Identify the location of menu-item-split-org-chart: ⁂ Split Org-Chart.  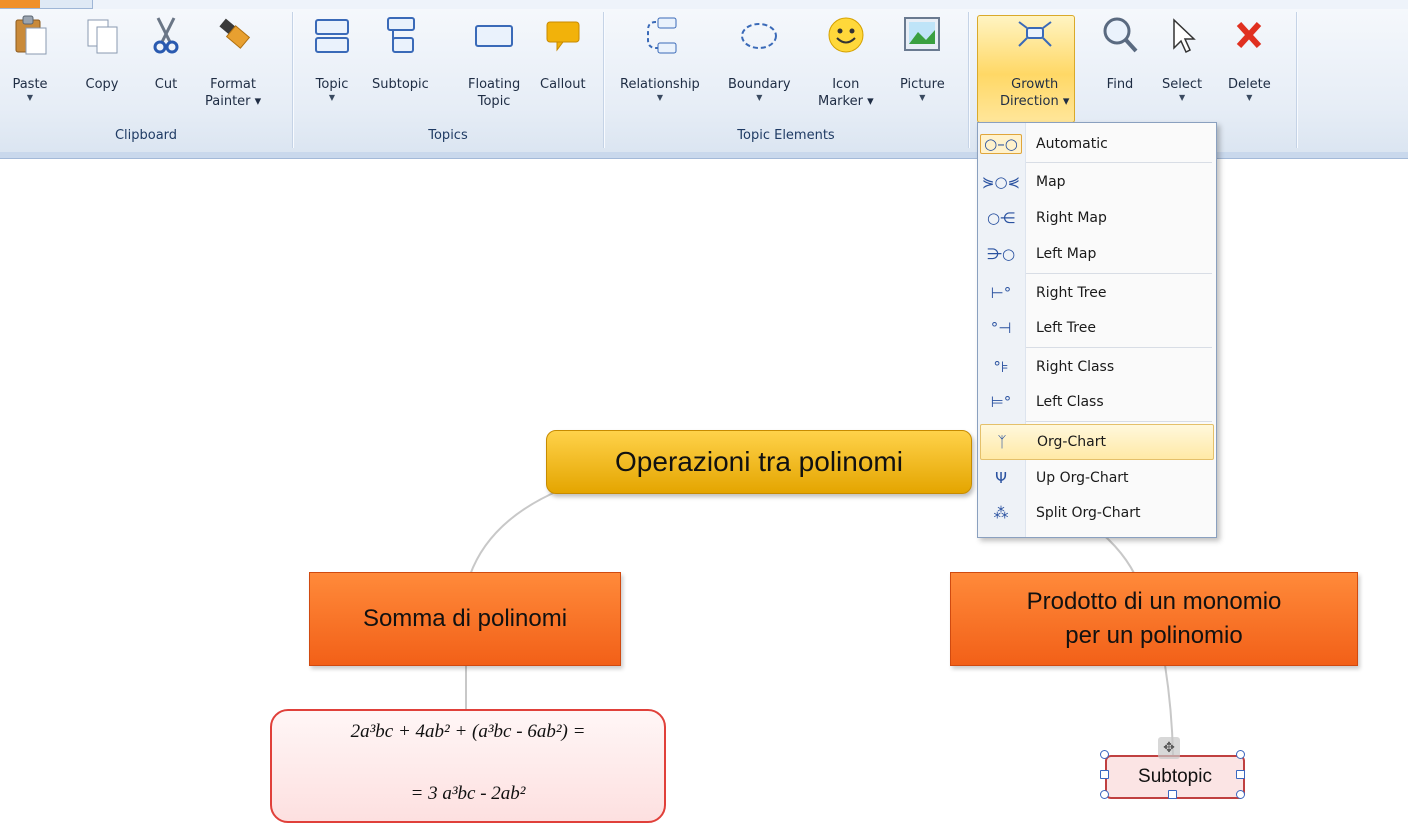
(1096, 513).